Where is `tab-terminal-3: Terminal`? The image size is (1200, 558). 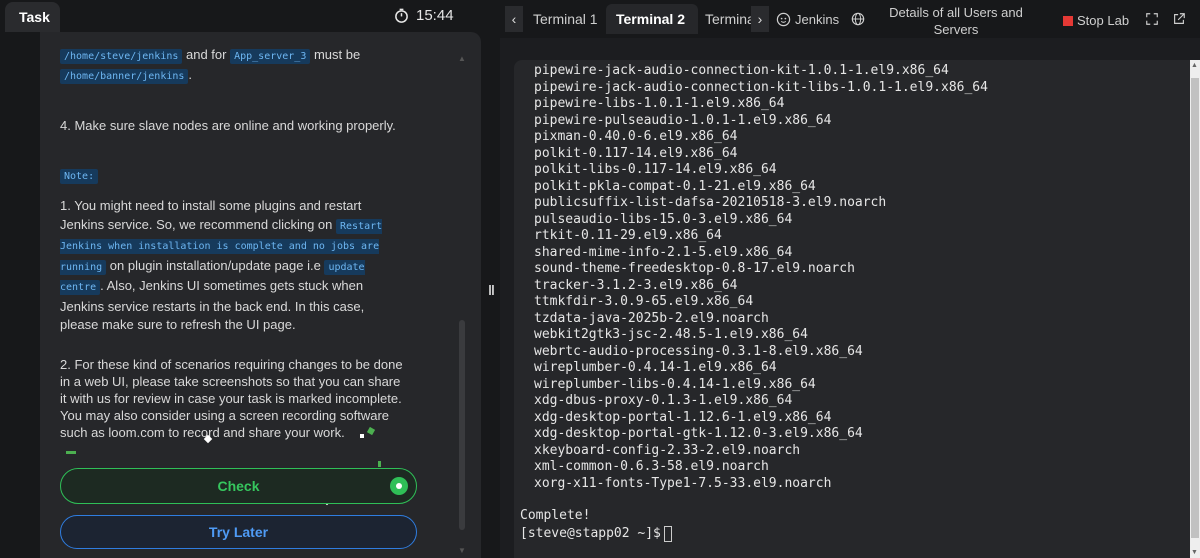 tab-terminal-3: Terminal is located at coordinates (726, 19).